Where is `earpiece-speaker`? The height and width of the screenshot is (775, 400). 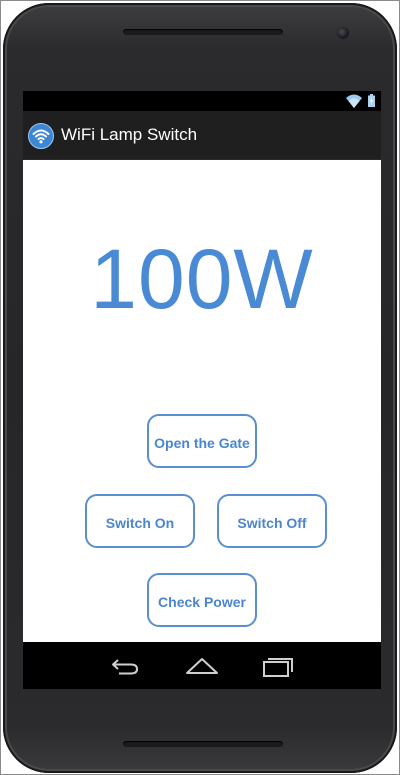
earpiece-speaker is located at coordinates (203, 32).